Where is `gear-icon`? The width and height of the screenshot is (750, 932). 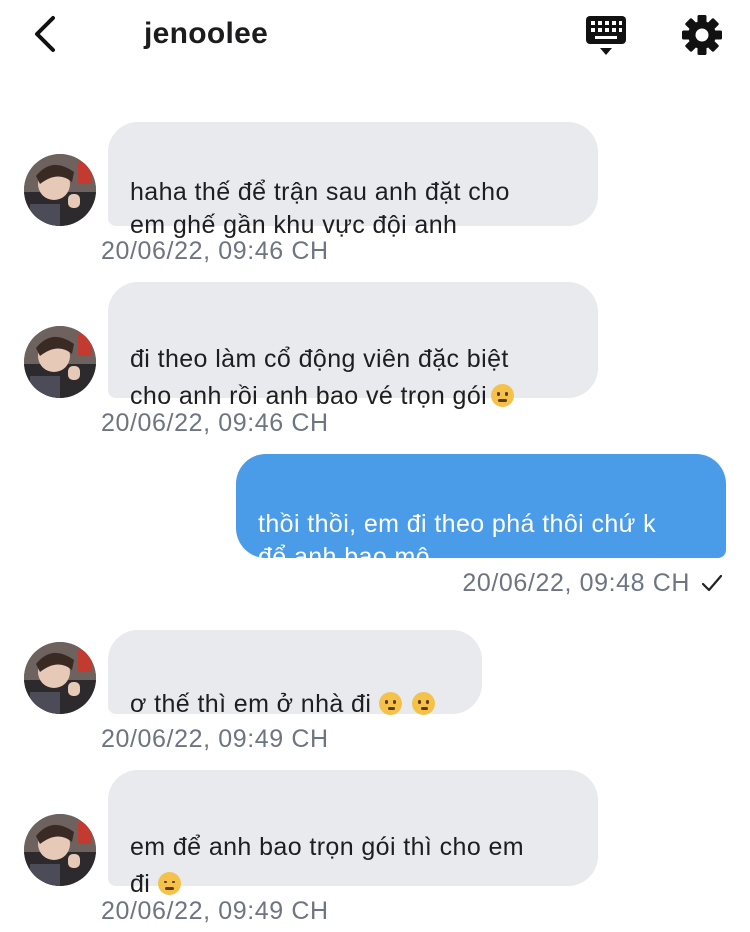
gear-icon is located at coordinates (702, 35).